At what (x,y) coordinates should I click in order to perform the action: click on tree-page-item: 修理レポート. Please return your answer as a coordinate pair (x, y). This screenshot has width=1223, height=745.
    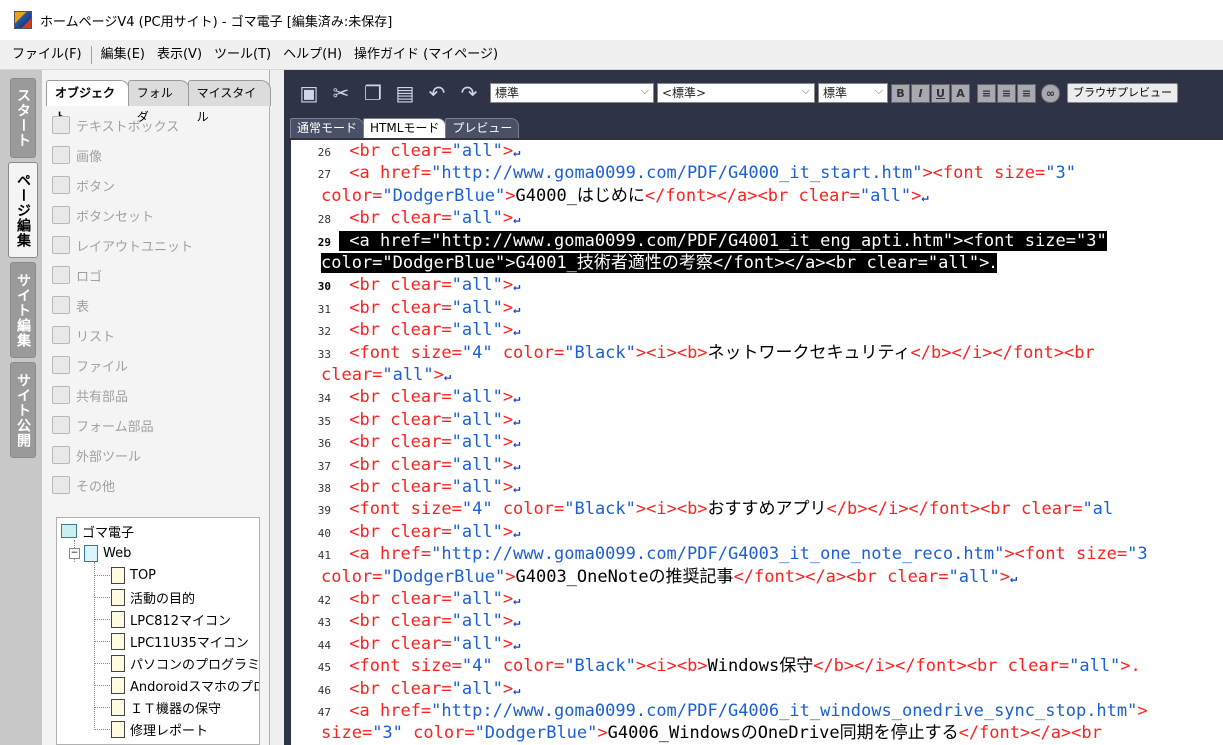
    Looking at the image, I should click on (159, 729).